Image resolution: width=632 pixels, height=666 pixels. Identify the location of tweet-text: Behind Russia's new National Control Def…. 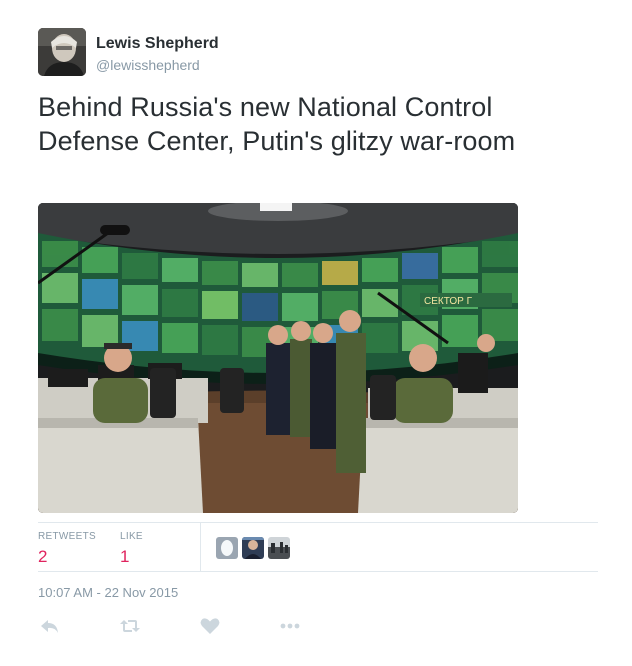
(277, 124).